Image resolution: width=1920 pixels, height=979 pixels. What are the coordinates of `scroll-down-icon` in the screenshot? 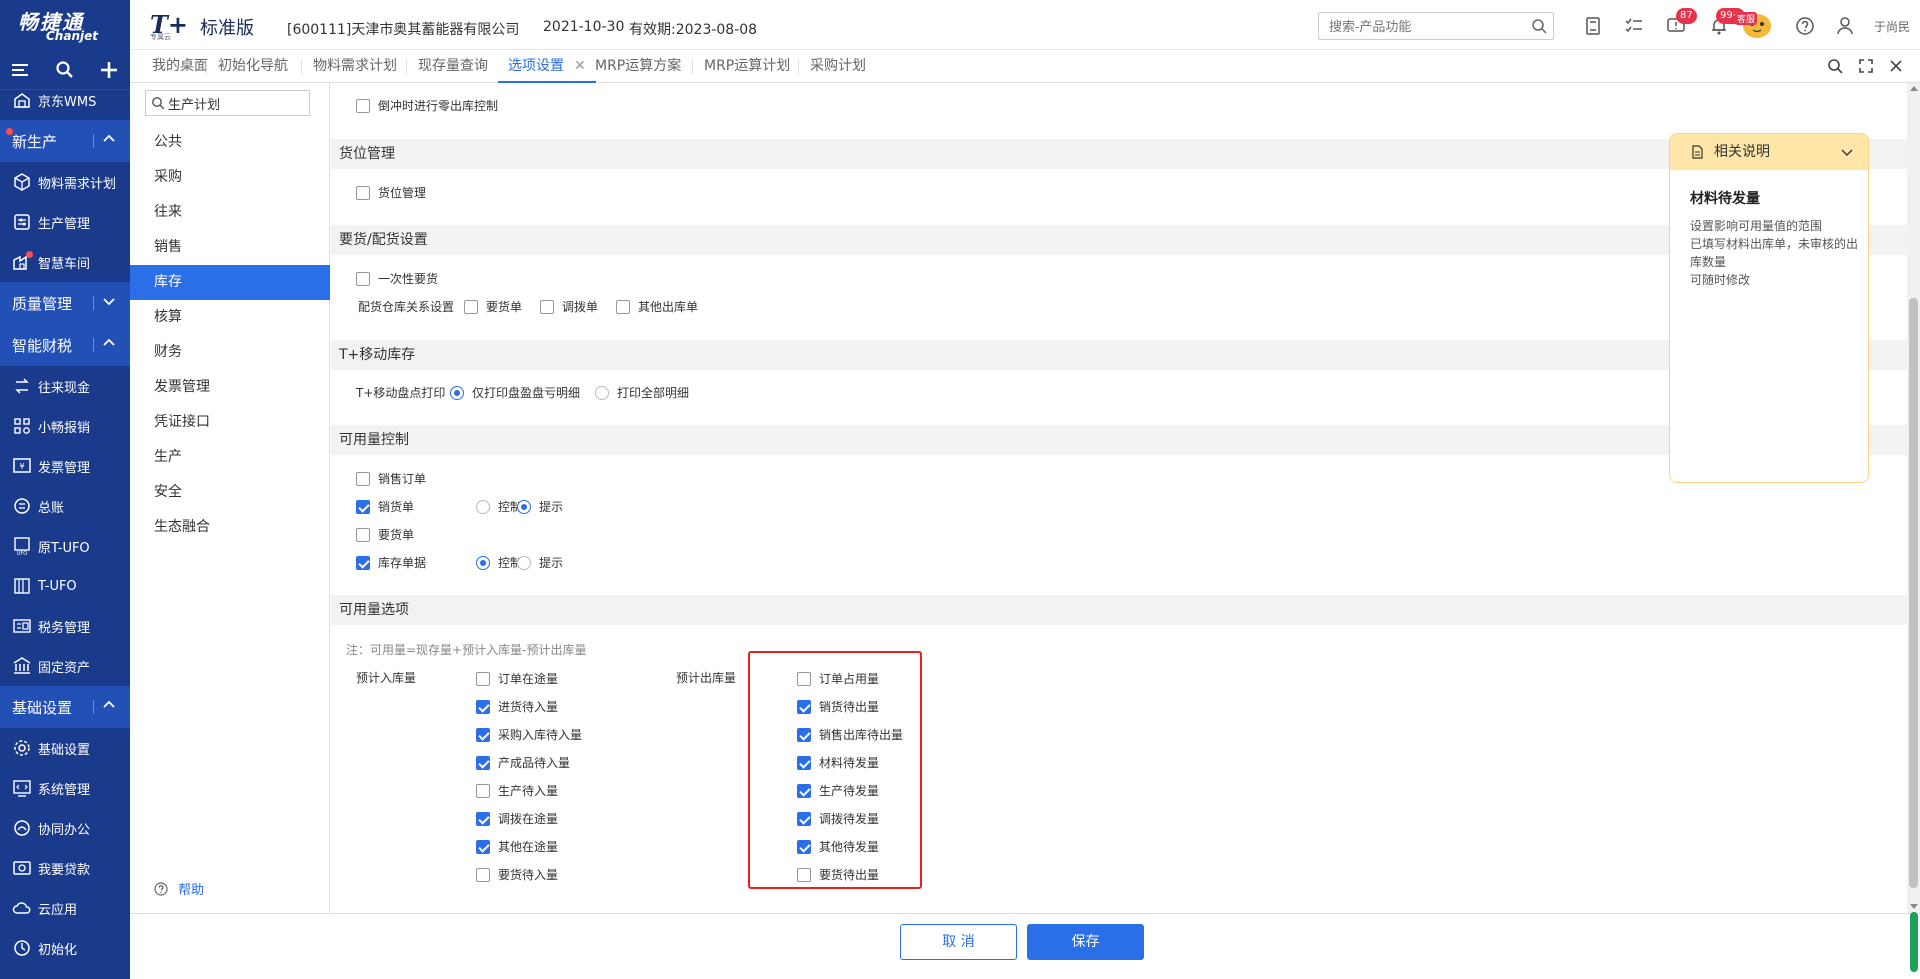 It's located at (1914, 906).